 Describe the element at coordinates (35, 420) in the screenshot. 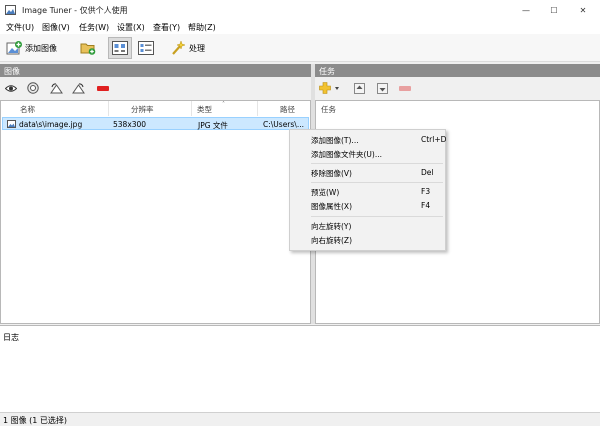

I see `status-text: 1 图像 (1 已选择)` at that location.